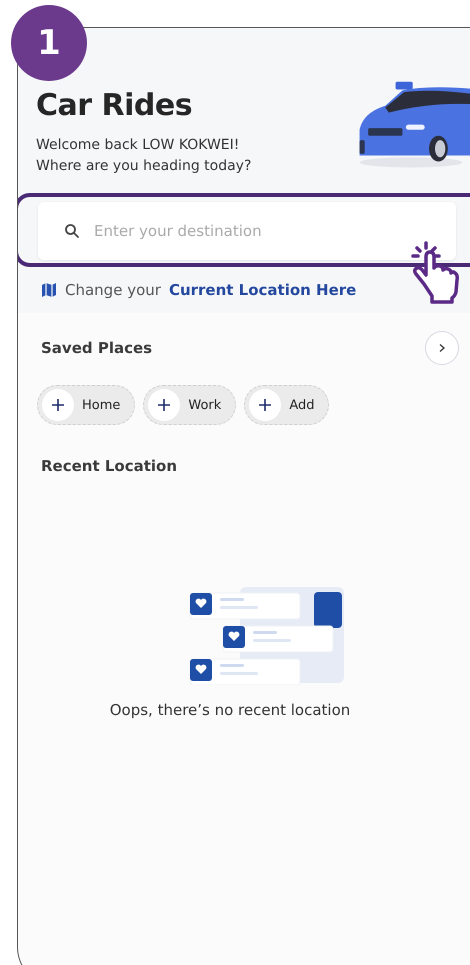 The height and width of the screenshot is (965, 470). What do you see at coordinates (287, 405) in the screenshot?
I see `add-place-chip: Add` at bounding box center [287, 405].